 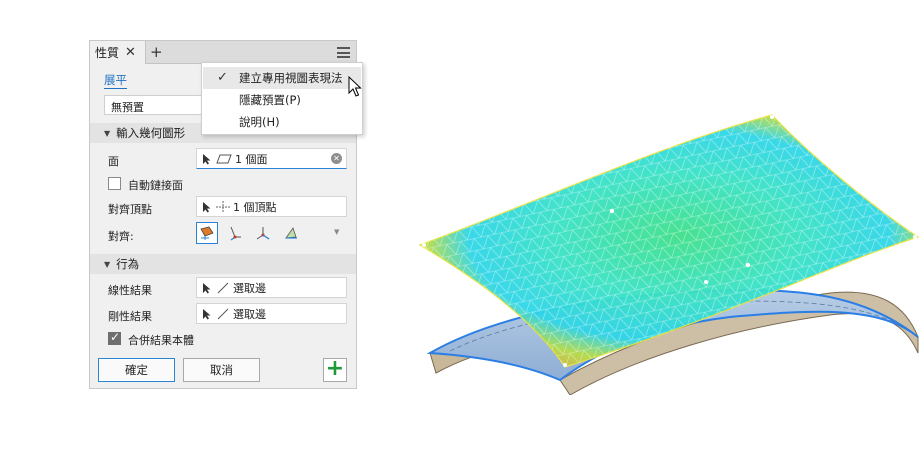 I want to click on rigid-result-field: 選取邊, so click(x=271, y=313).